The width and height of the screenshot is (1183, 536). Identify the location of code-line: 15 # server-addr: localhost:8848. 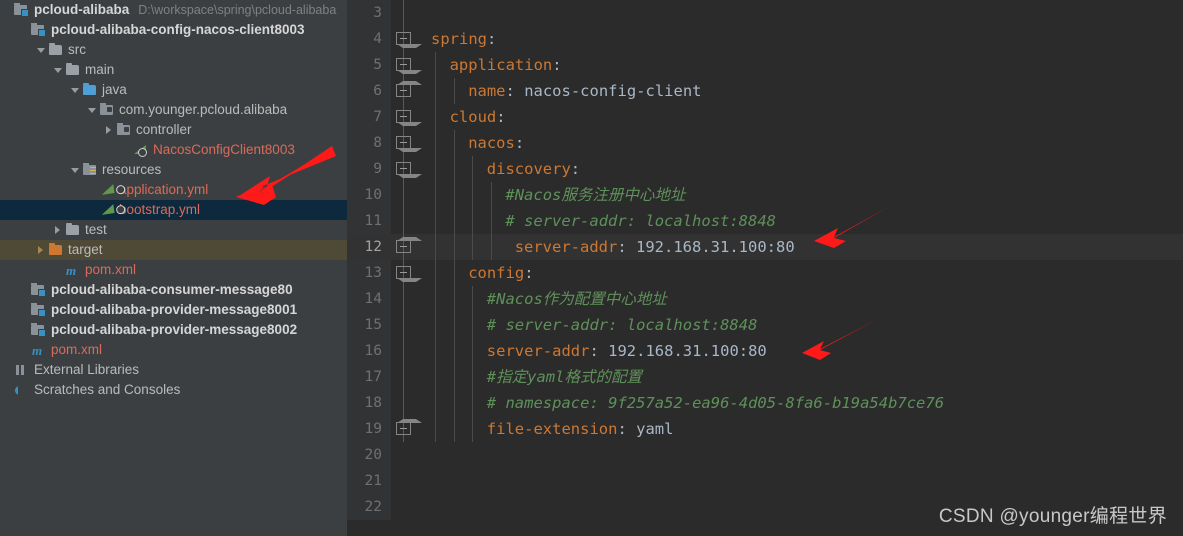
(765, 325).